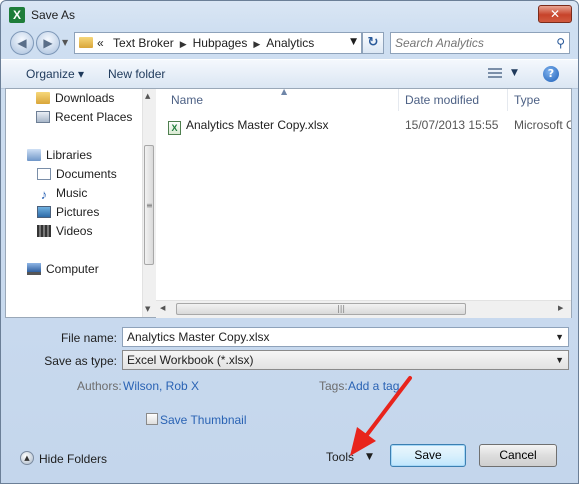 This screenshot has width=579, height=484. I want to click on search-box: ⚲, so click(480, 43).